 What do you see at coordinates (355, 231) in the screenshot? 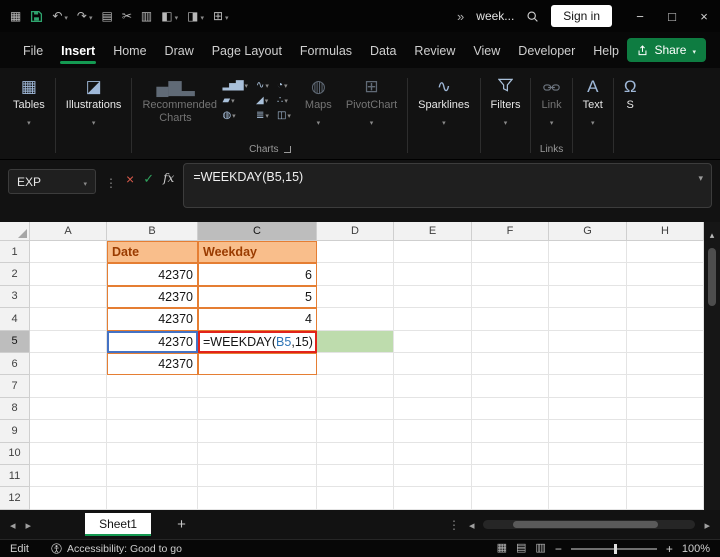
I see `column-header-D: D` at bounding box center [355, 231].